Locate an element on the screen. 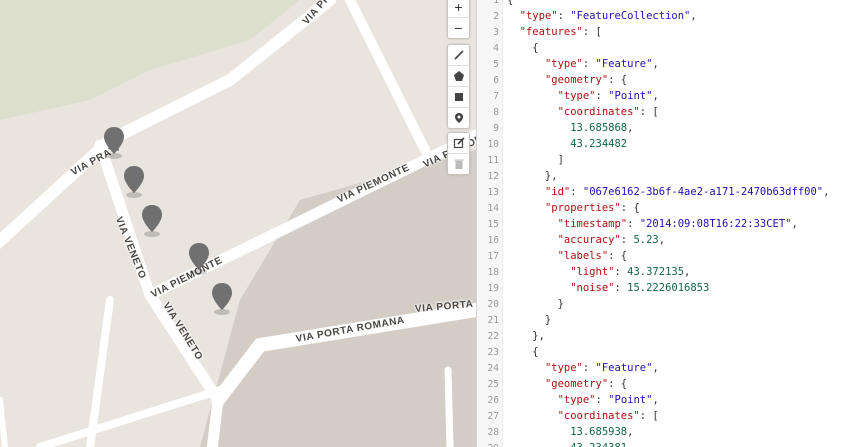 This screenshot has width=865, height=447. code-line: 9 13.685868, is located at coordinates (555, 128).